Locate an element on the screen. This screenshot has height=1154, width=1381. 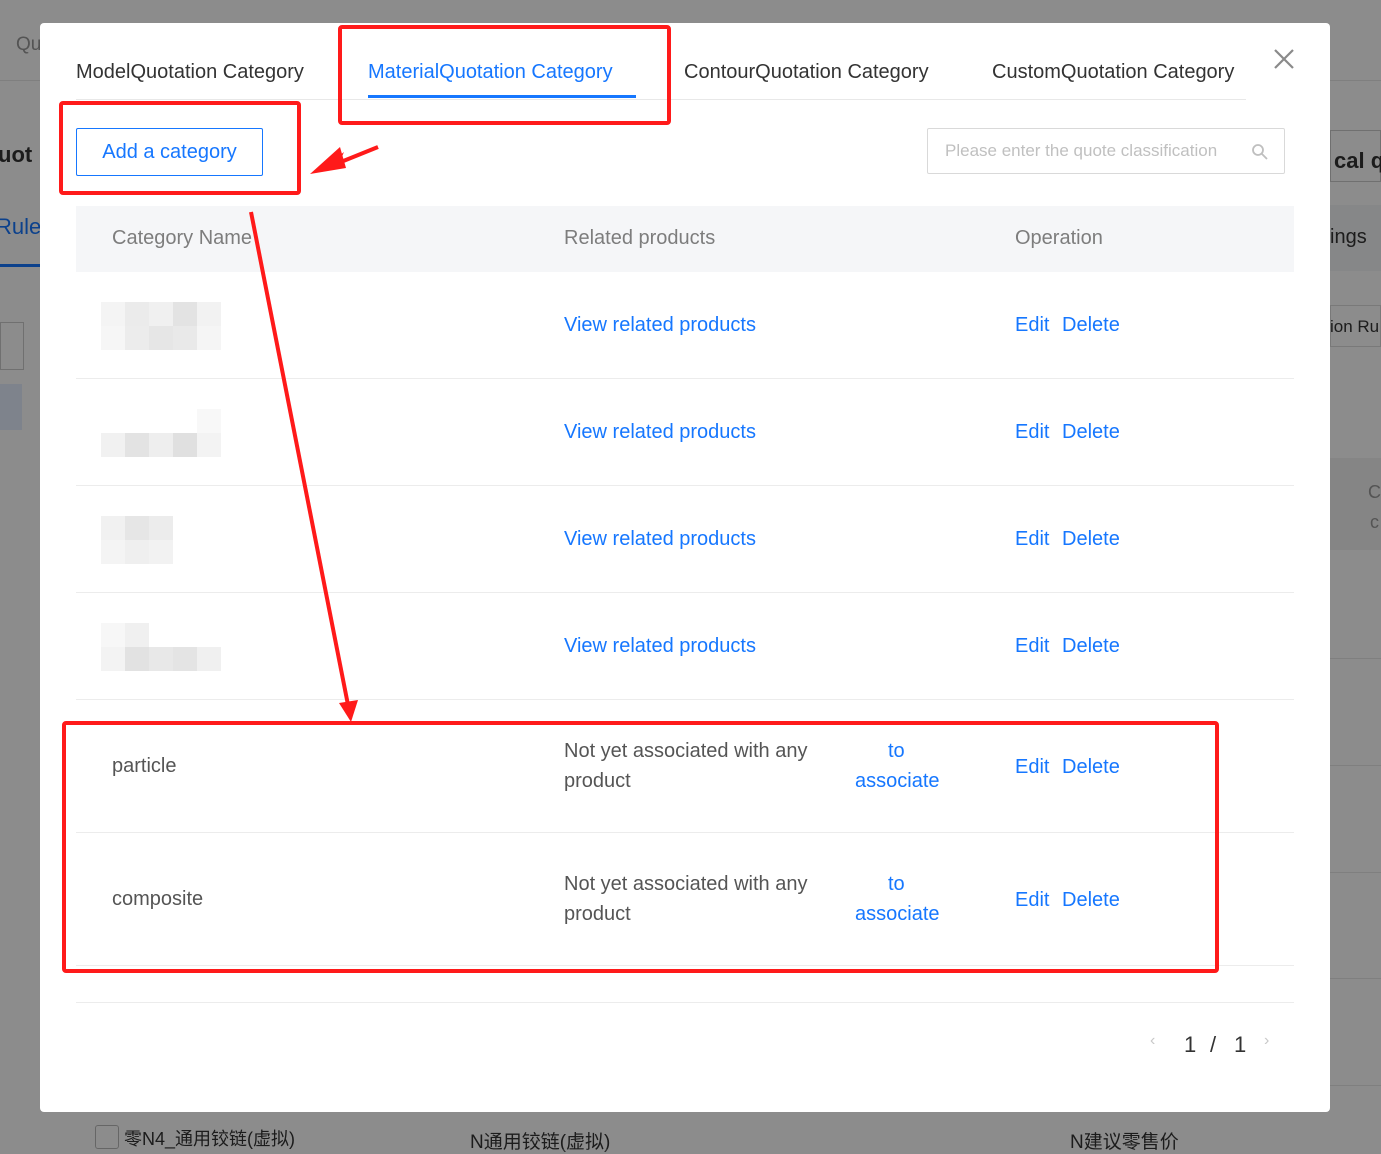
search-box is located at coordinates (1106, 151).